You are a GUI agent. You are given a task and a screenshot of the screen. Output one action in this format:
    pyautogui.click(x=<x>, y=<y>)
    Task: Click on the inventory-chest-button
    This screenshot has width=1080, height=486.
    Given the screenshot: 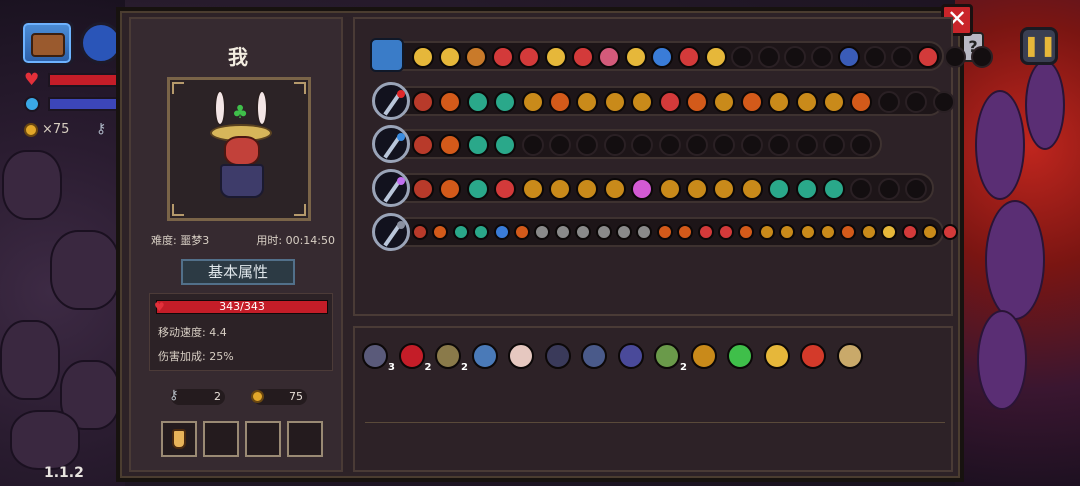 What is the action you would take?
    pyautogui.click(x=47, y=43)
    